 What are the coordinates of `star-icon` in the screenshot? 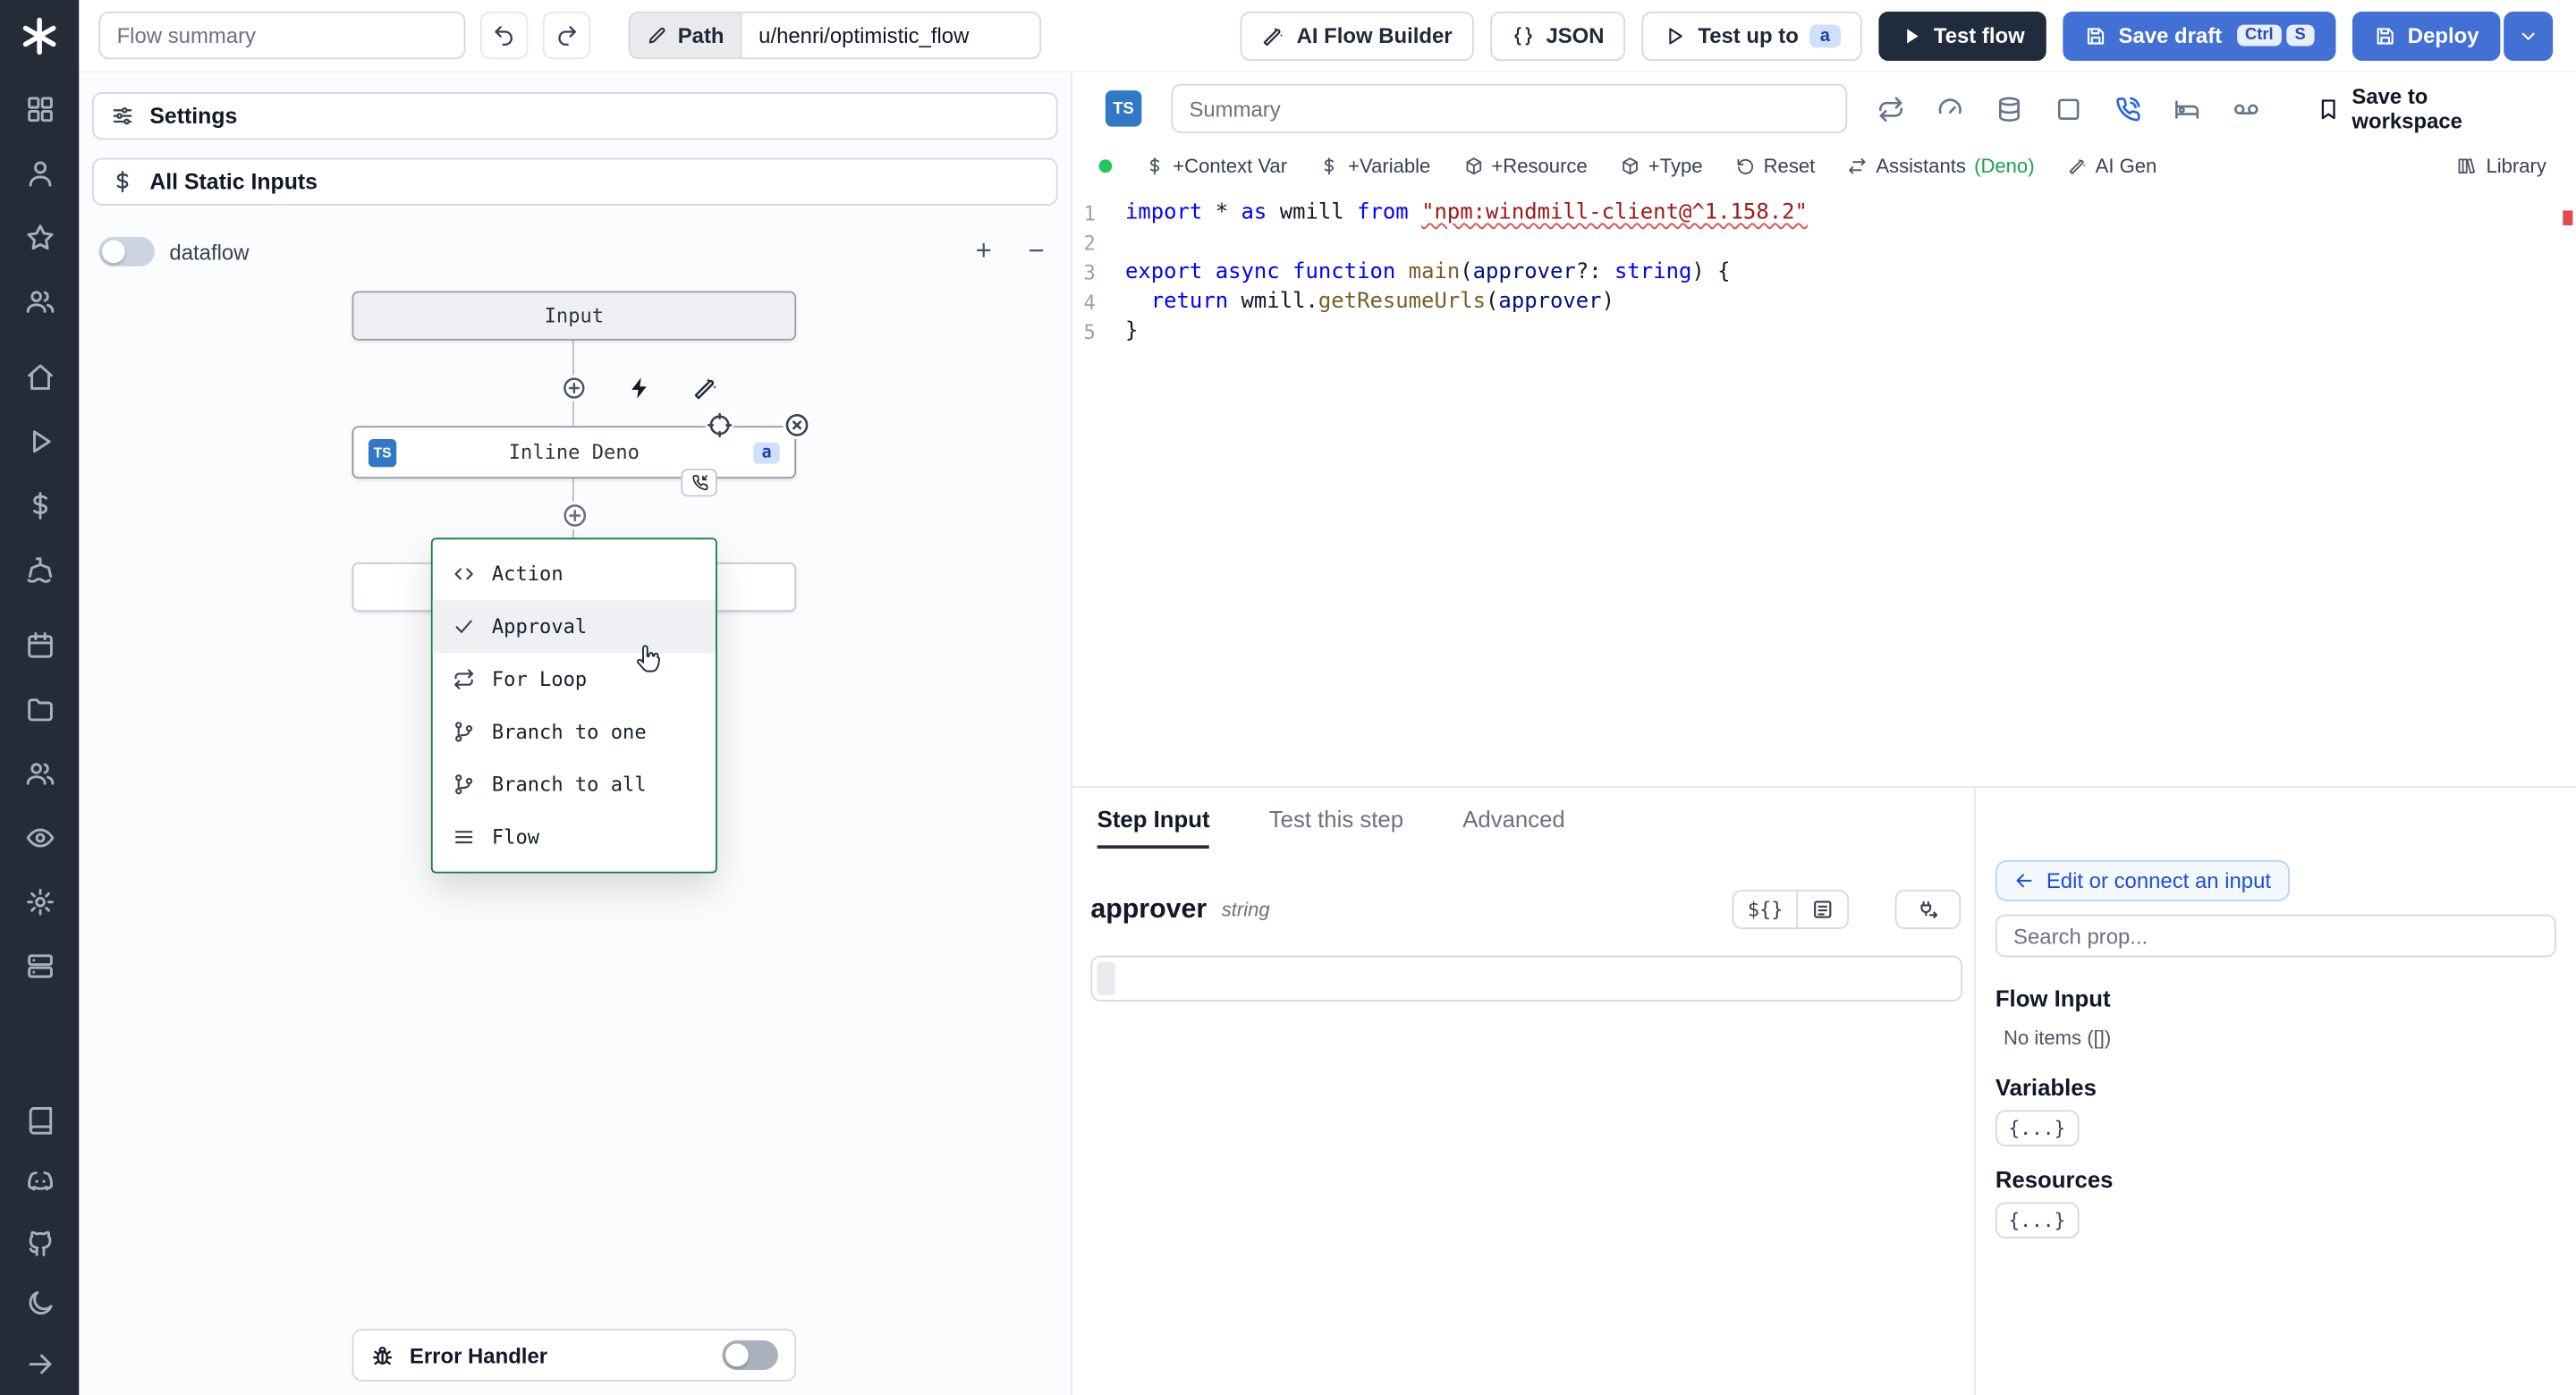 It's located at (39, 237).